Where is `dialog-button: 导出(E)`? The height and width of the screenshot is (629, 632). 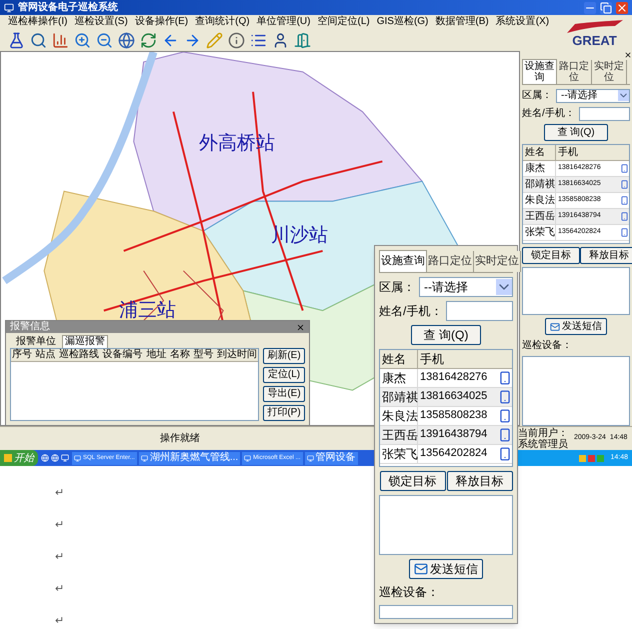
dialog-button: 导出(E) is located at coordinates (284, 394).